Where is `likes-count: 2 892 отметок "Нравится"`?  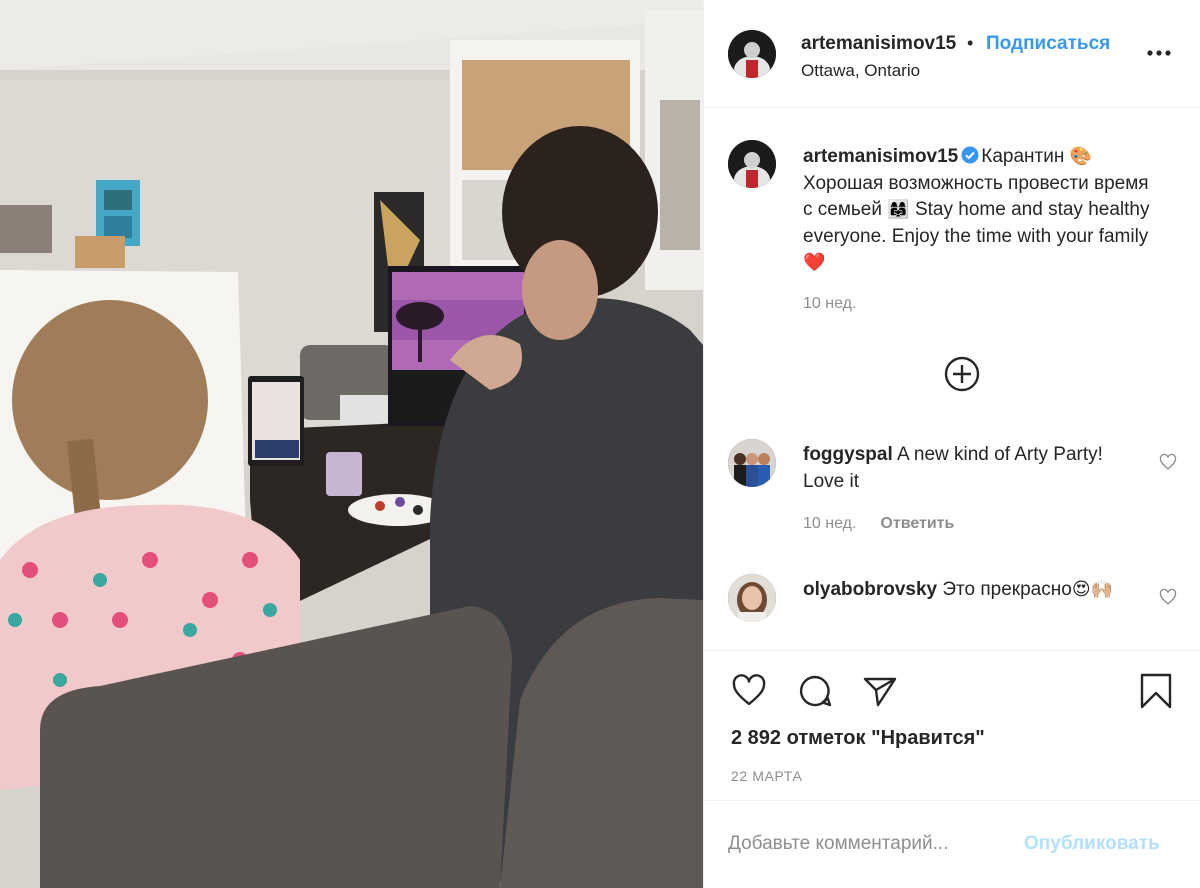 likes-count: 2 892 отметок "Нравится" is located at coordinates (858, 738).